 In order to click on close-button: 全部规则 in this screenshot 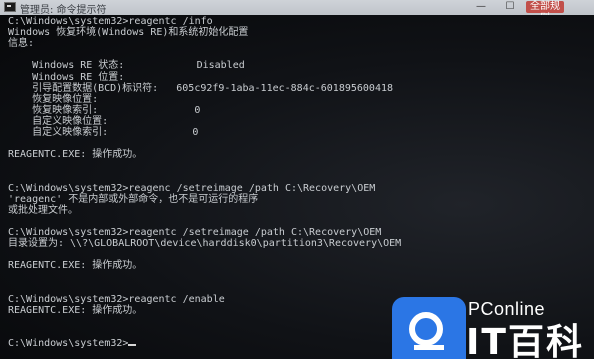, I will do `click(545, 12)`.